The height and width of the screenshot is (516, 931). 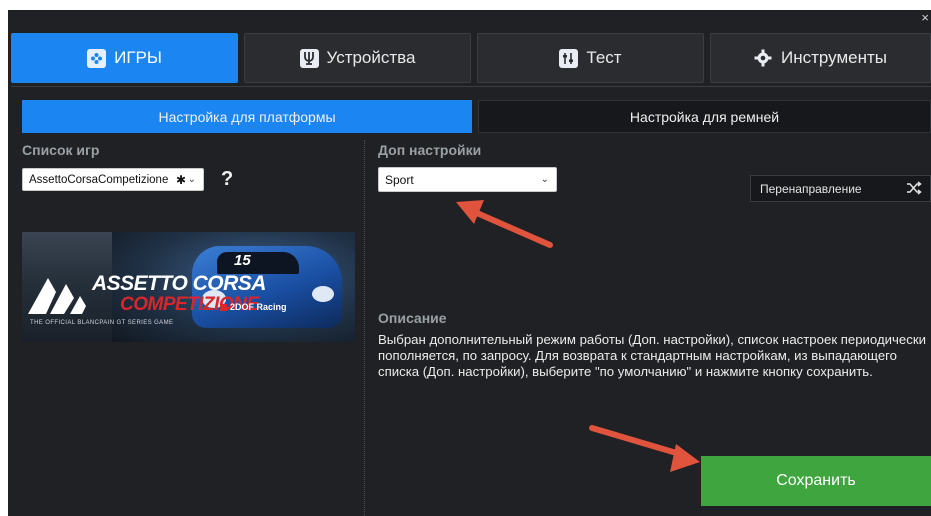 What do you see at coordinates (102, 323) in the screenshot?
I see `banner-subtitle: THE OFFICIAL BLANCPAIN GT SERIES GAME` at bounding box center [102, 323].